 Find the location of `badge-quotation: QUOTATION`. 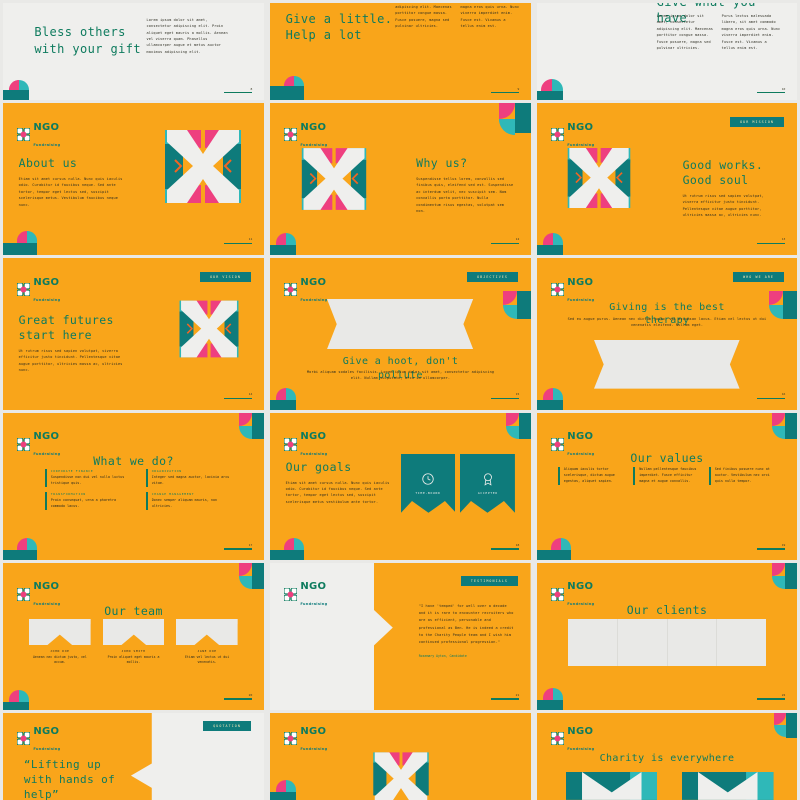

badge-quotation: QUOTATION is located at coordinates (227, 725).